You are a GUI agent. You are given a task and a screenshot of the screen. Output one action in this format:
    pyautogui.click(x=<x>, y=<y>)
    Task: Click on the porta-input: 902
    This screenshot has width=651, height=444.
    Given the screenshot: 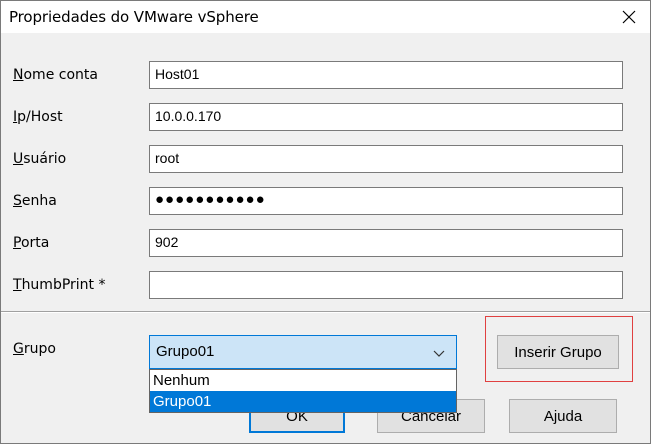 What is the action you would take?
    pyautogui.click(x=386, y=243)
    